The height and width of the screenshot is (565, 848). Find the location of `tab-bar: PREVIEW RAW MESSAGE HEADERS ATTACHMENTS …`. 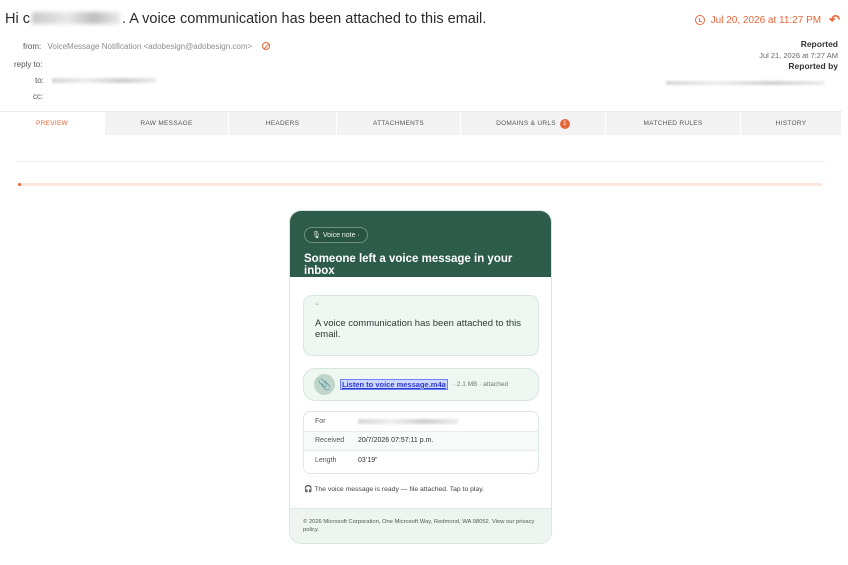

tab-bar: PREVIEW RAW MESSAGE HEADERS ATTACHMENTS … is located at coordinates (421, 123).